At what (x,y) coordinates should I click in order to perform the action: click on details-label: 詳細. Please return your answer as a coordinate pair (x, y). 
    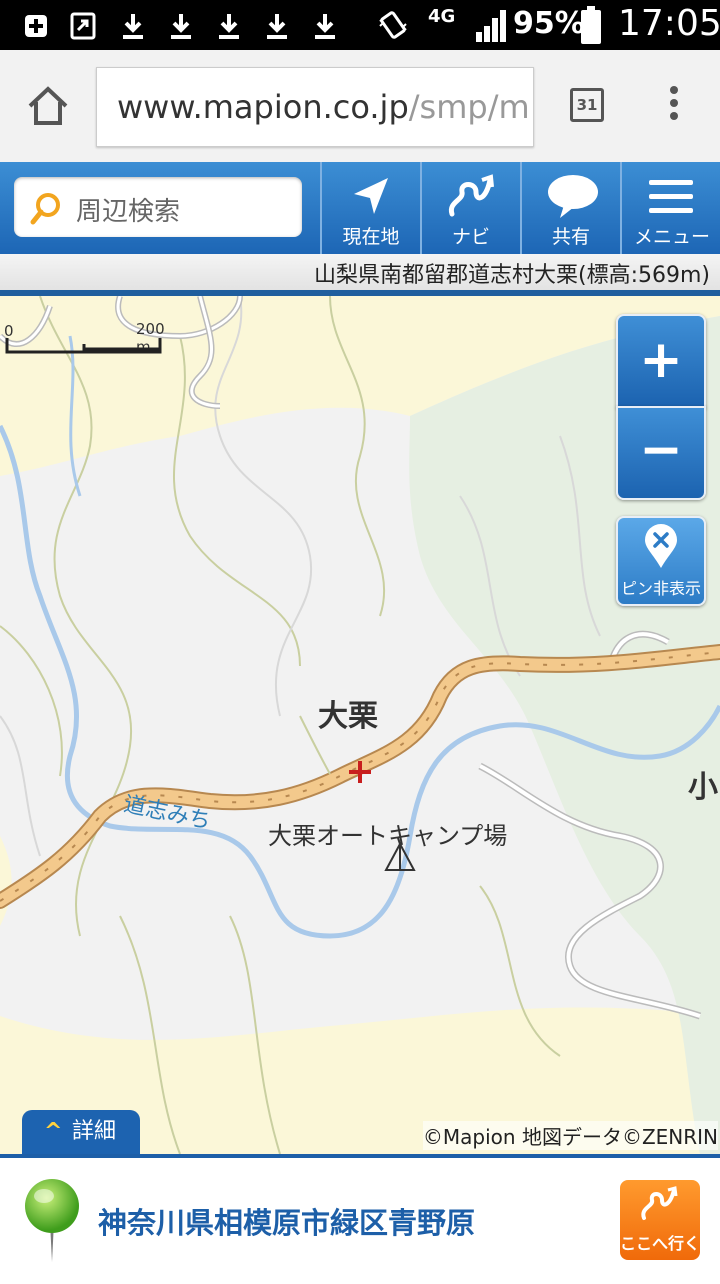
    Looking at the image, I should click on (94, 1131).